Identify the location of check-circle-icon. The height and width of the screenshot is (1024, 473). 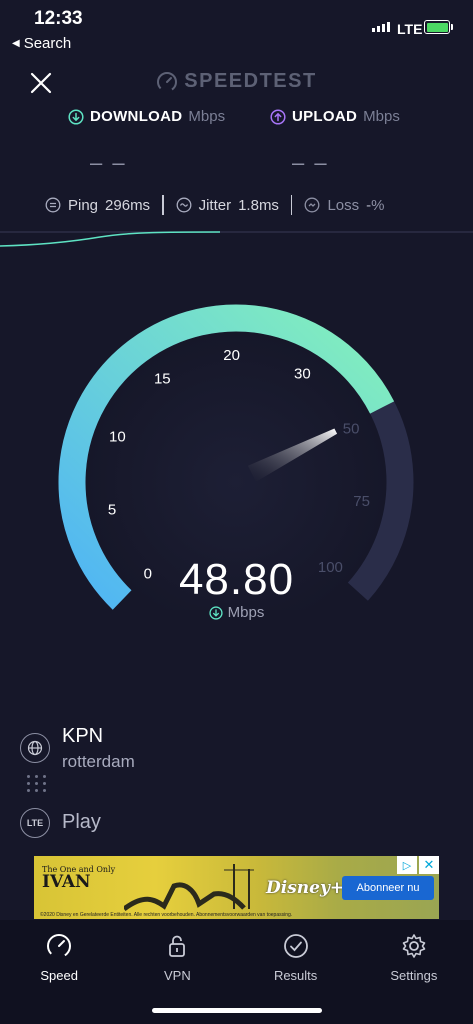
(295, 946).